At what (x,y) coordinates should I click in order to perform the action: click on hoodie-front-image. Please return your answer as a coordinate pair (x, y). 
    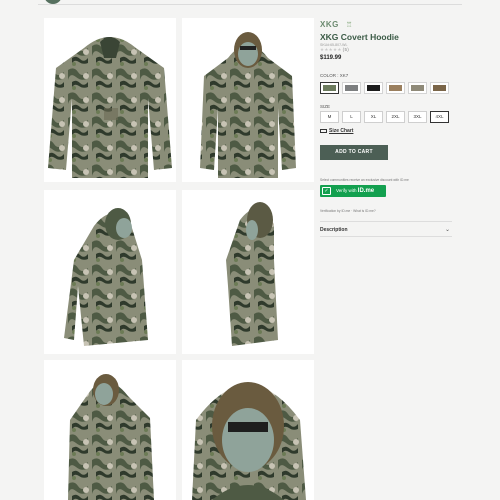
    Looking at the image, I should click on (110, 107).